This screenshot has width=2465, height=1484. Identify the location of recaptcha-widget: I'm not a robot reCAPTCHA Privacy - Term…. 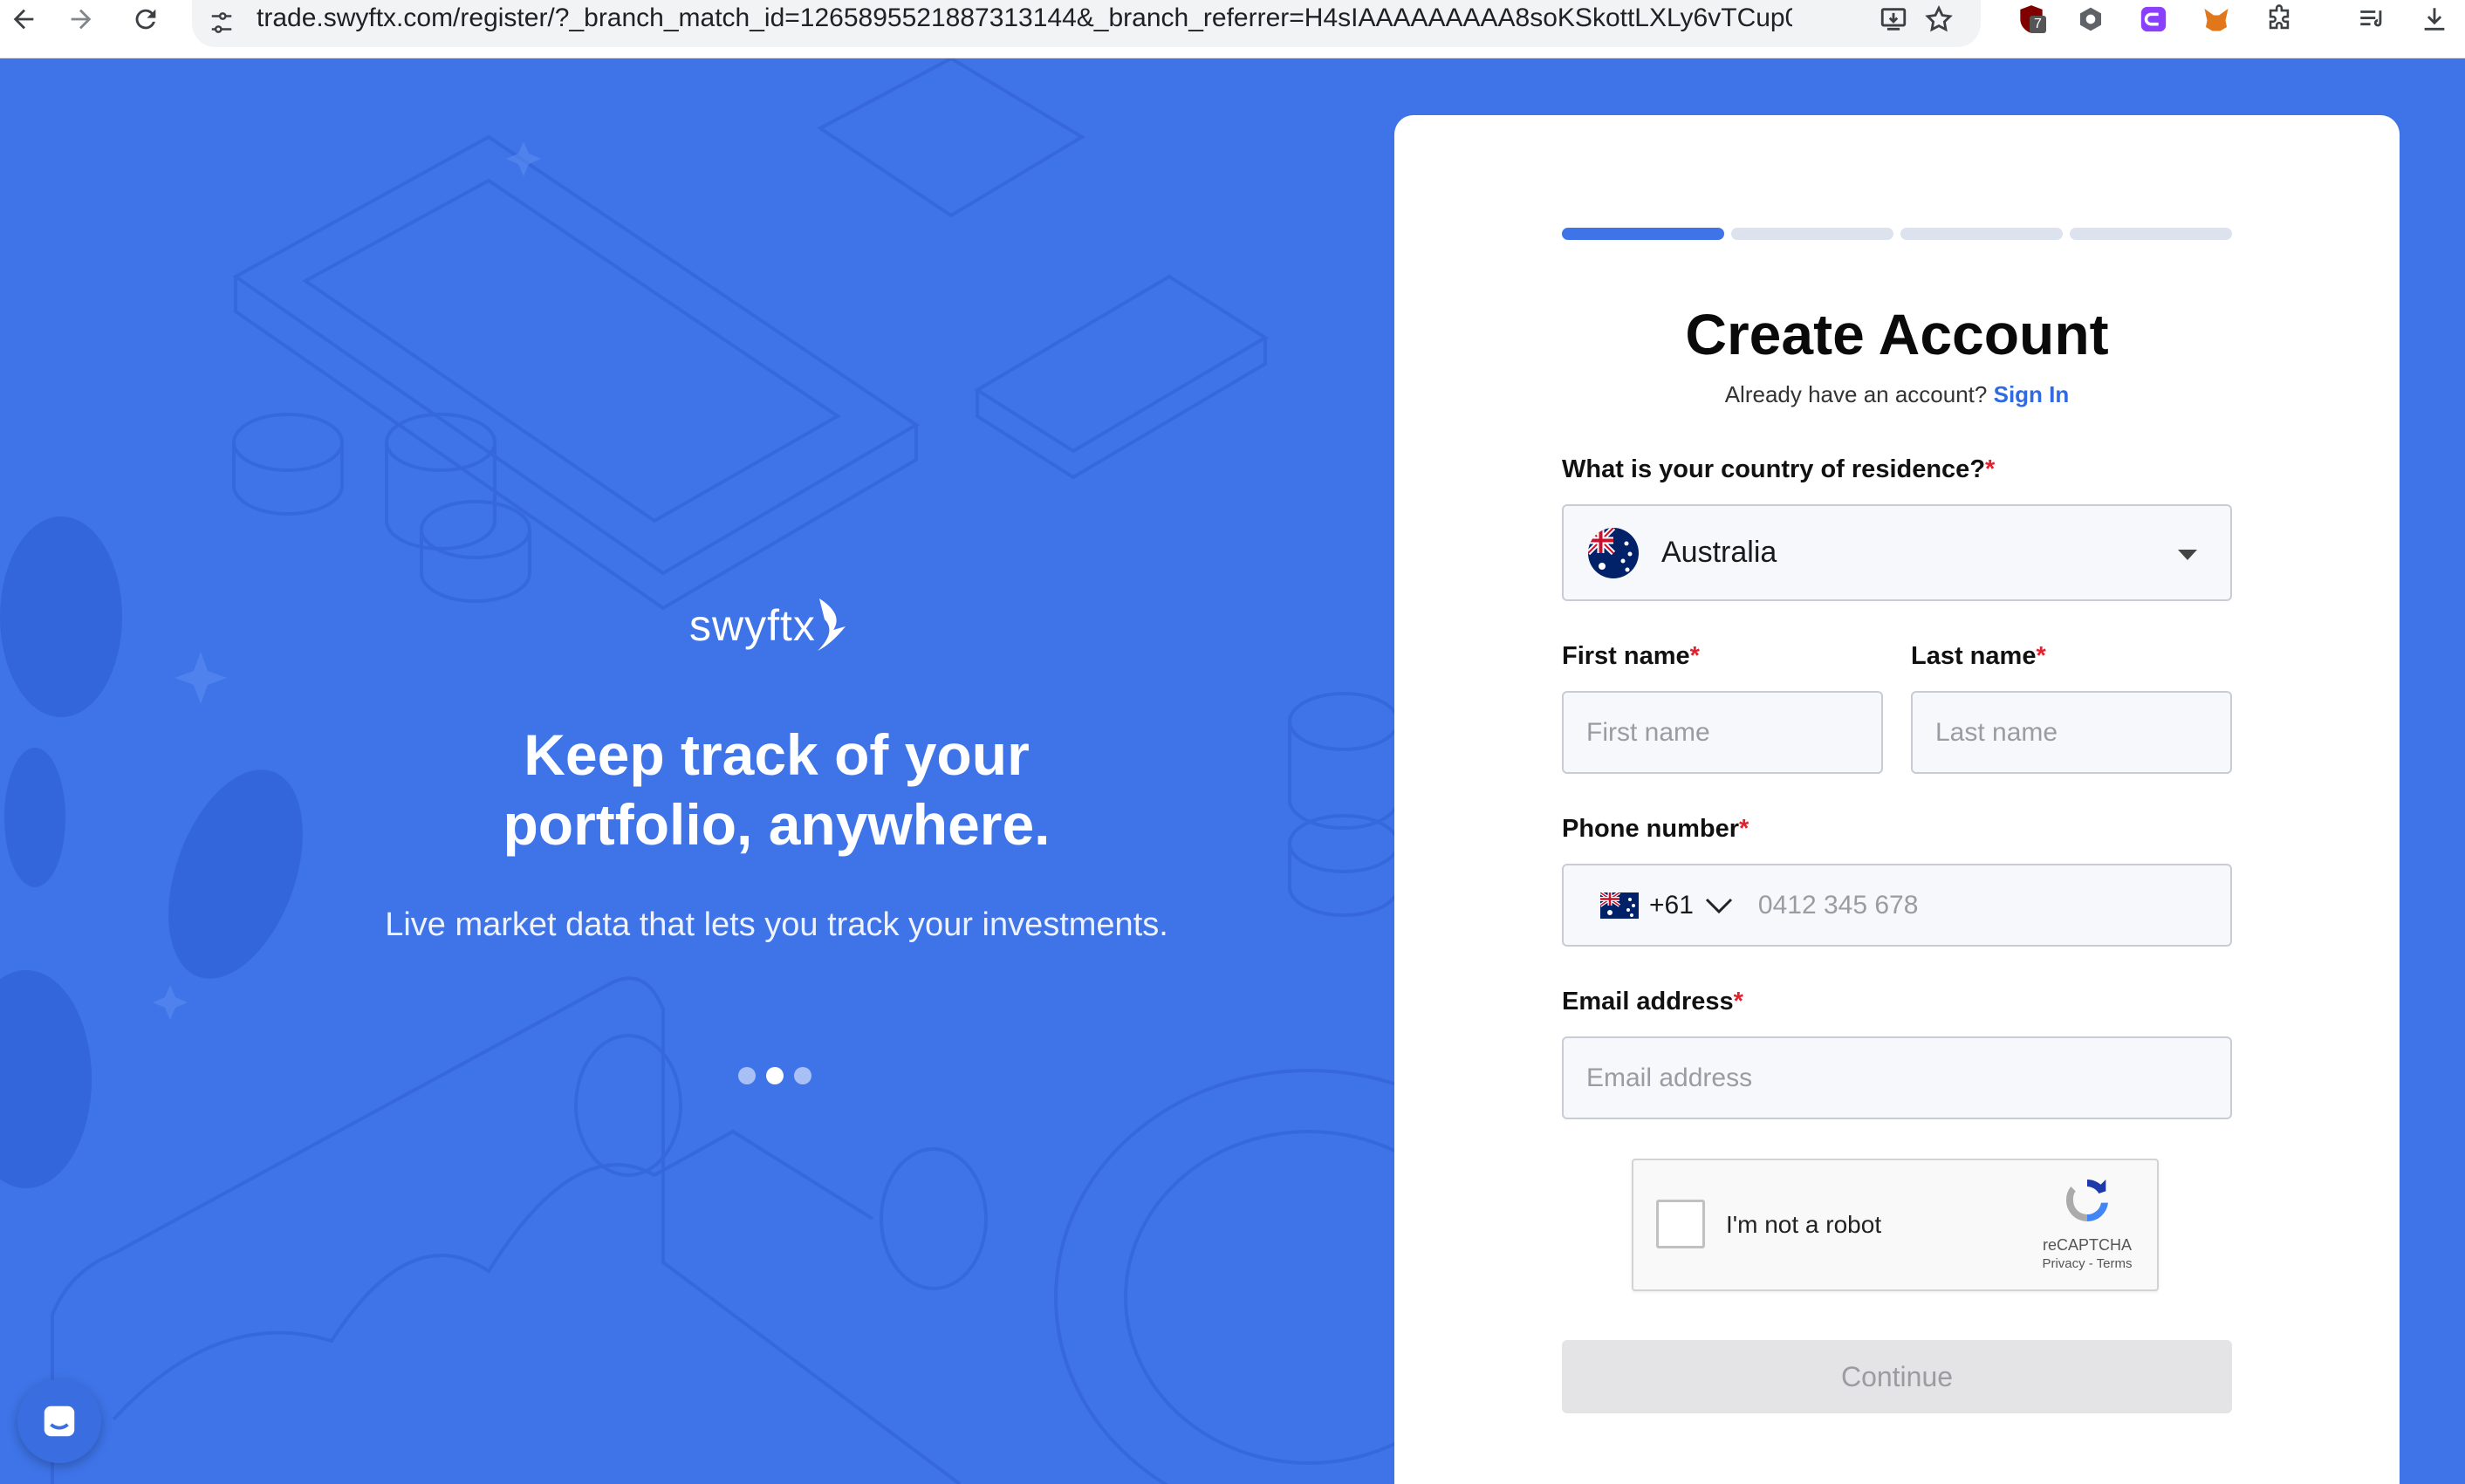
(1896, 1225).